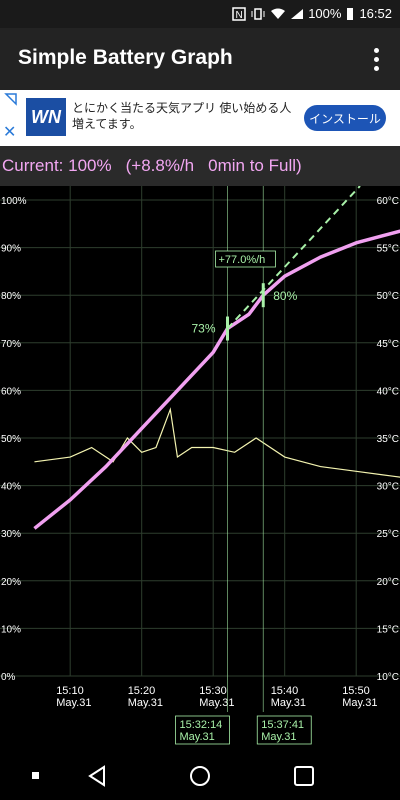 Image resolution: width=400 pixels, height=800 pixels. What do you see at coordinates (388, 534) in the screenshot?
I see `y-axis-label-right: 25°C` at bounding box center [388, 534].